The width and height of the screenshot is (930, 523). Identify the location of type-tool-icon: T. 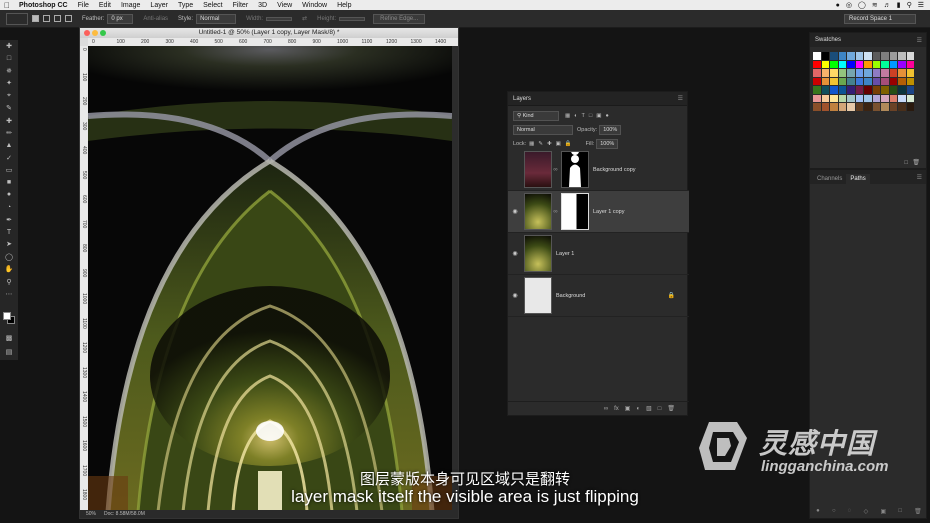
(9, 232).